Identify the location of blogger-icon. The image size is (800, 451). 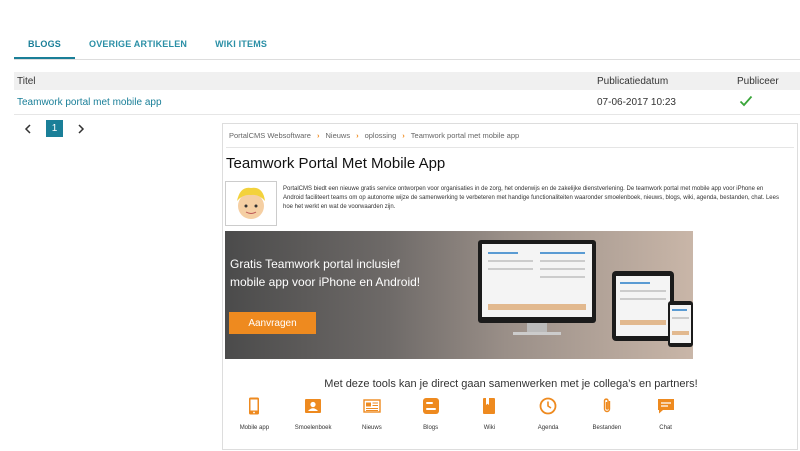
(430, 406).